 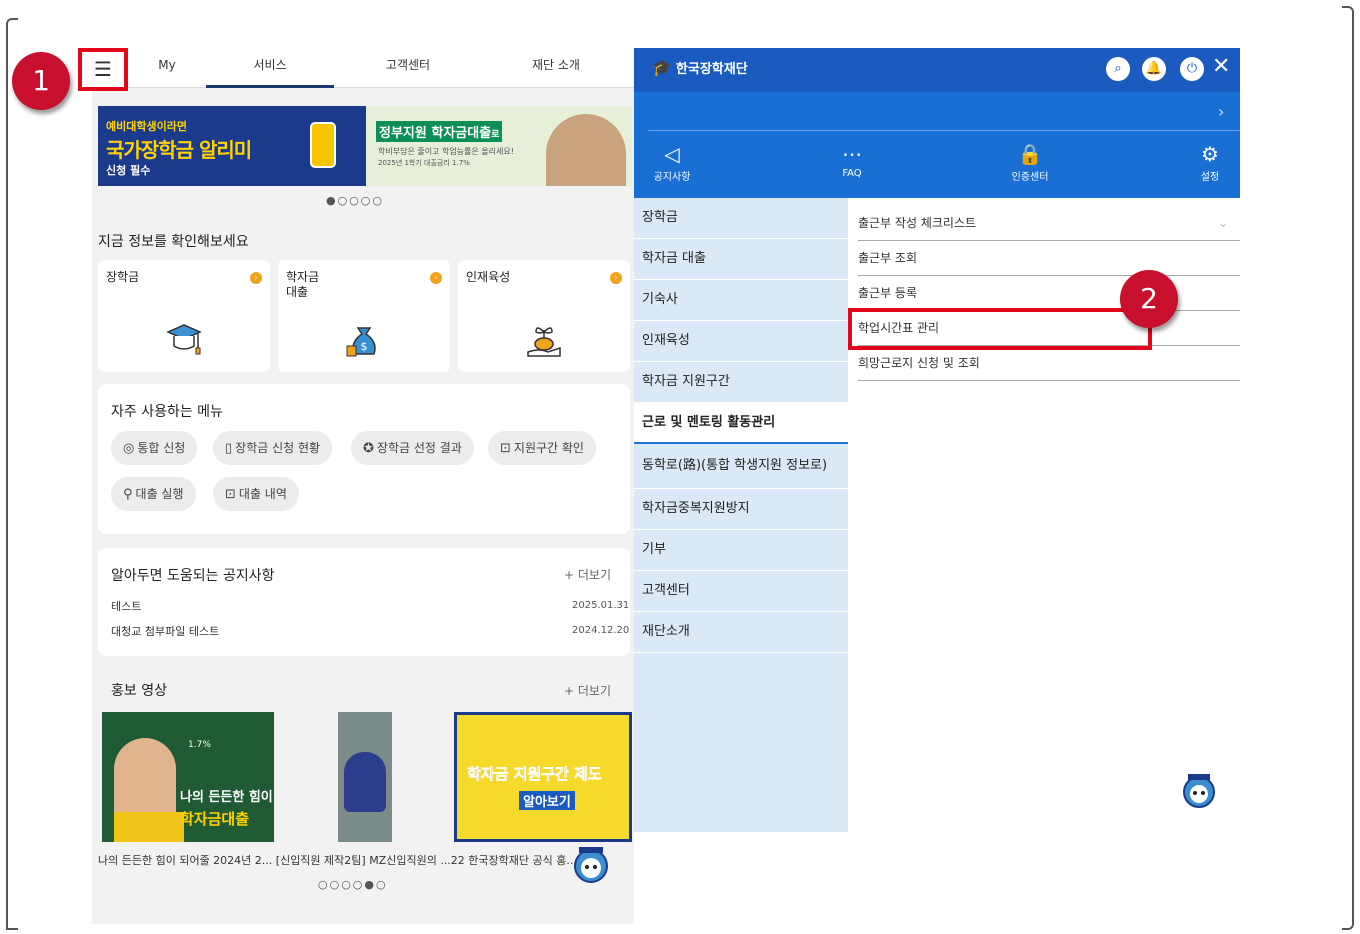 What do you see at coordinates (188, 777) in the screenshot?
I see `video-thumbnail-1: 1.7% 나의 든든한 힘이 학자금대출` at bounding box center [188, 777].